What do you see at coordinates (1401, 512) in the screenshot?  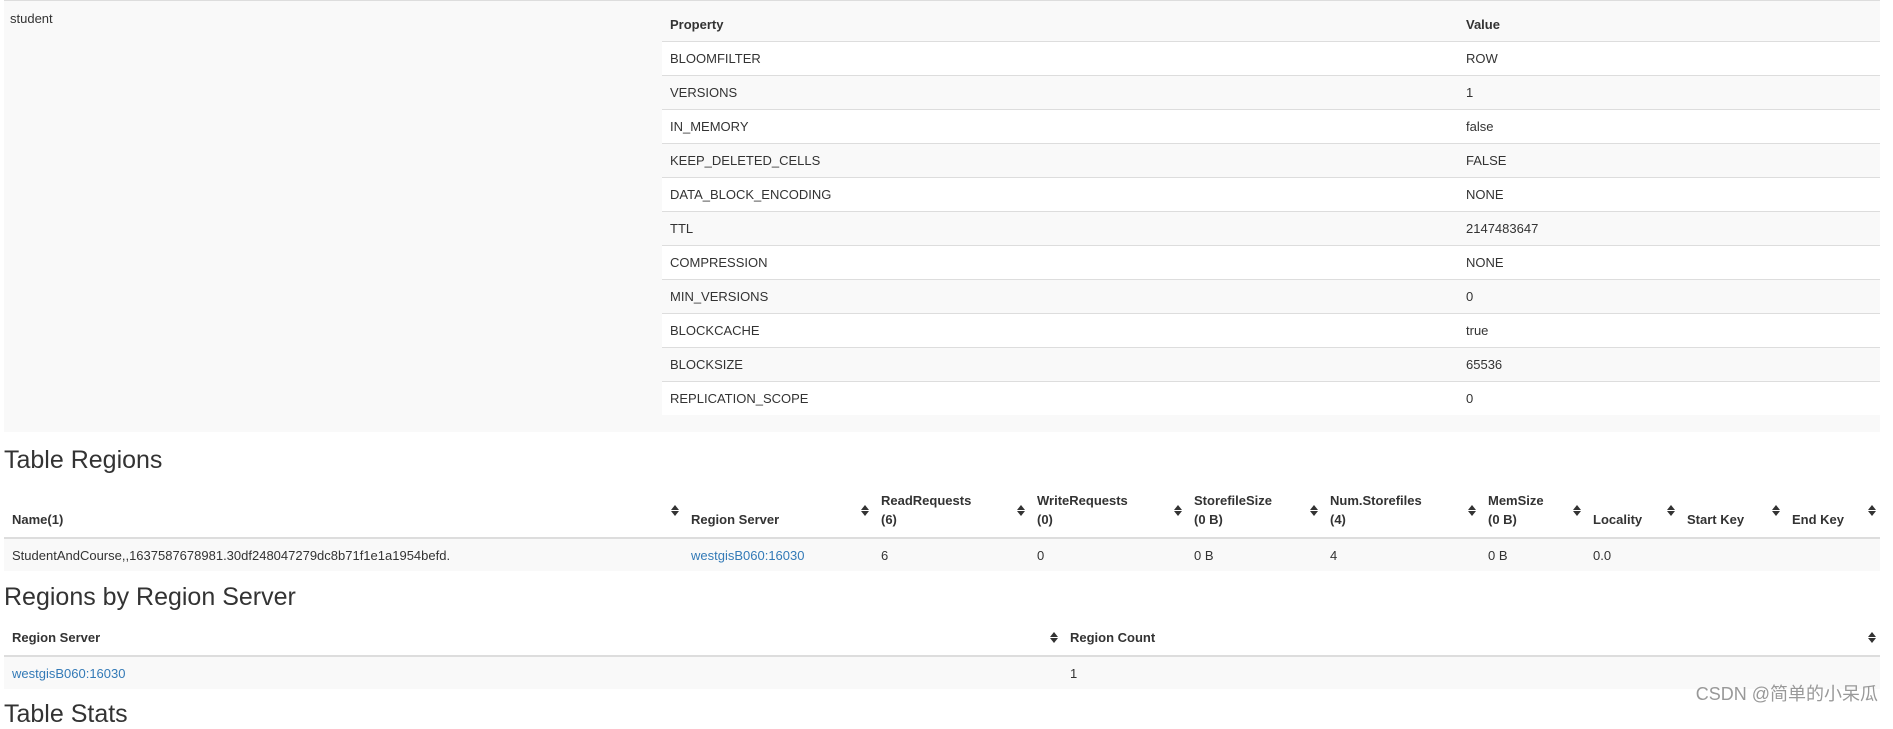 I see `regions-column-header: Num.Storefiles (4)` at bounding box center [1401, 512].